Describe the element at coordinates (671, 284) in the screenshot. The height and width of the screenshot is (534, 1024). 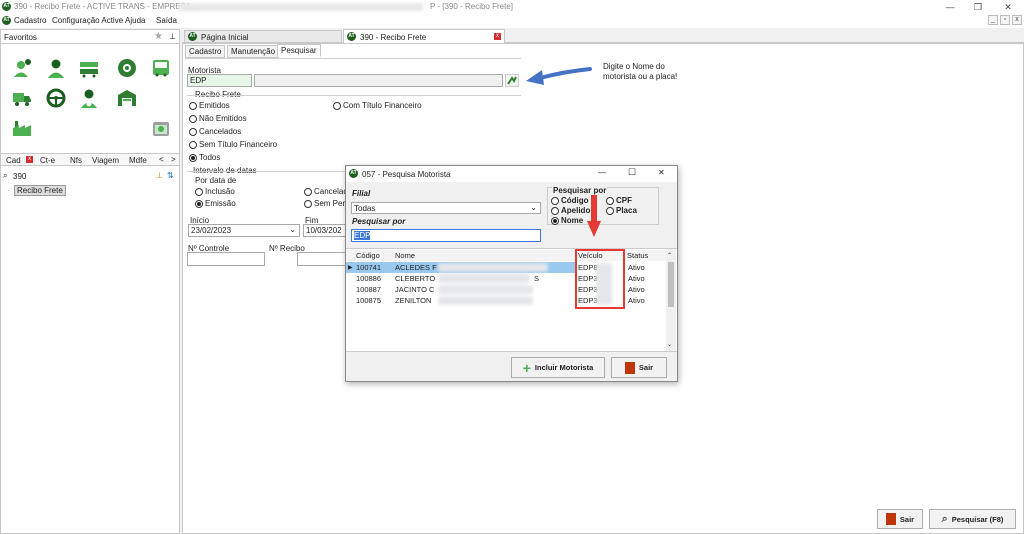
I see `scroll-thumb` at that location.